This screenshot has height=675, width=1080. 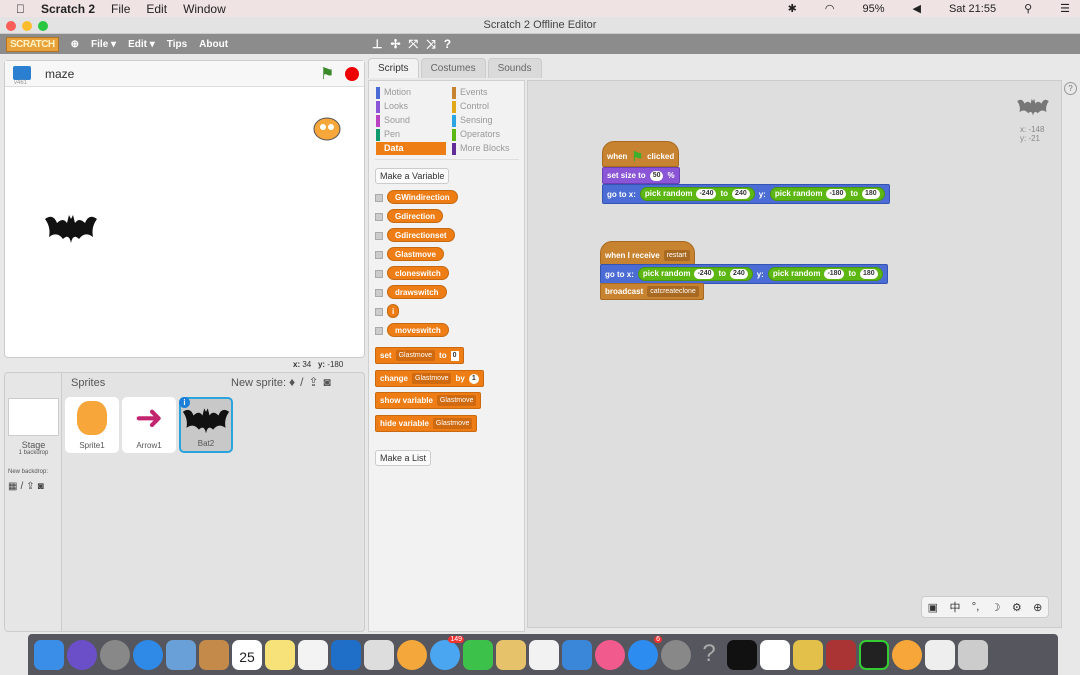 I want to click on notes-icon, so click(x=280, y=654).